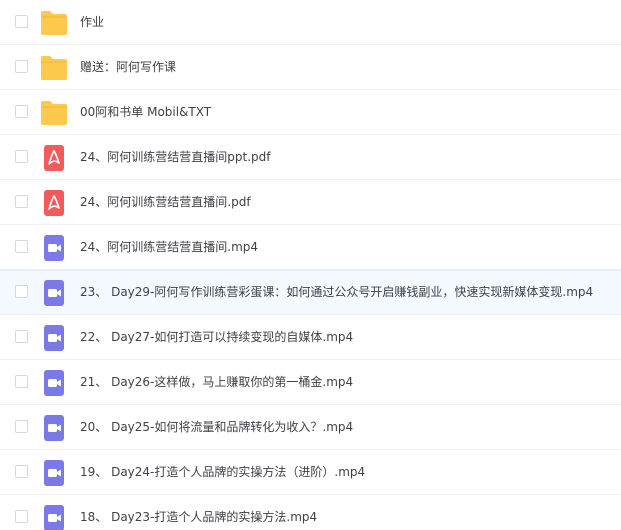 Image resolution: width=621 pixels, height=530 pixels. I want to click on file-row: 作业, so click(310, 22).